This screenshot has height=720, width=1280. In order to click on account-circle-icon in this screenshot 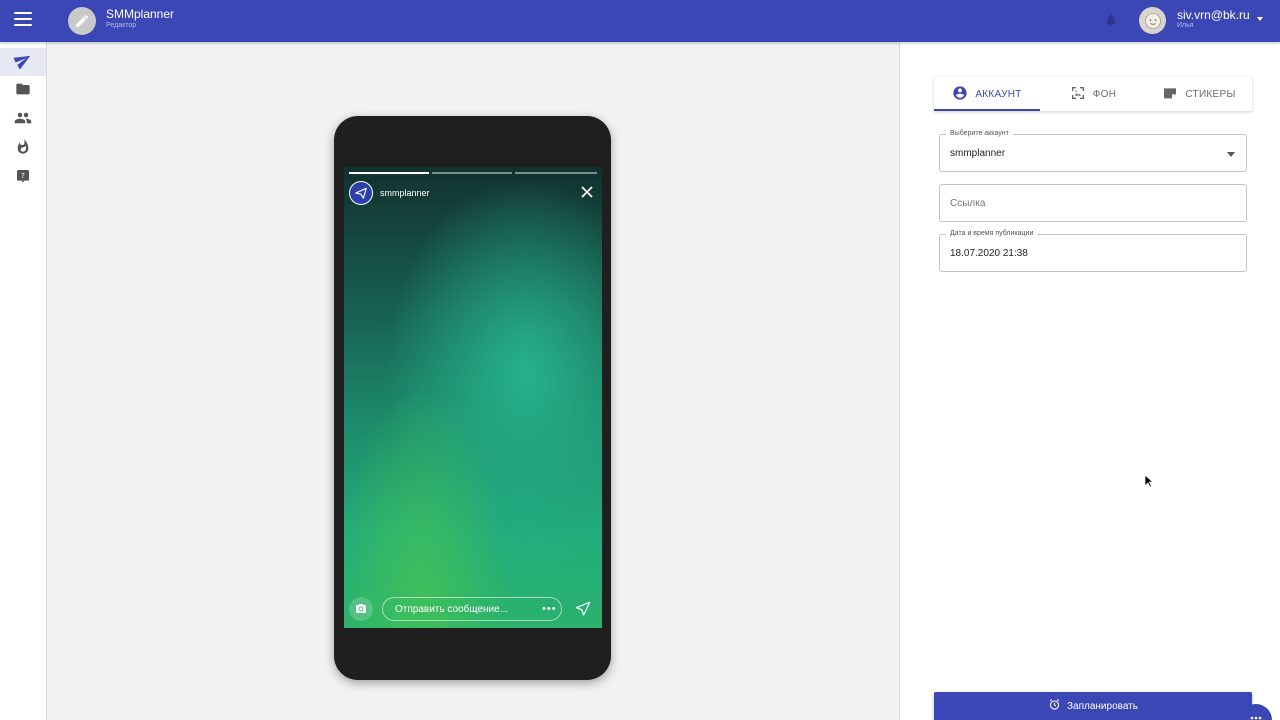, I will do `click(963, 94)`.